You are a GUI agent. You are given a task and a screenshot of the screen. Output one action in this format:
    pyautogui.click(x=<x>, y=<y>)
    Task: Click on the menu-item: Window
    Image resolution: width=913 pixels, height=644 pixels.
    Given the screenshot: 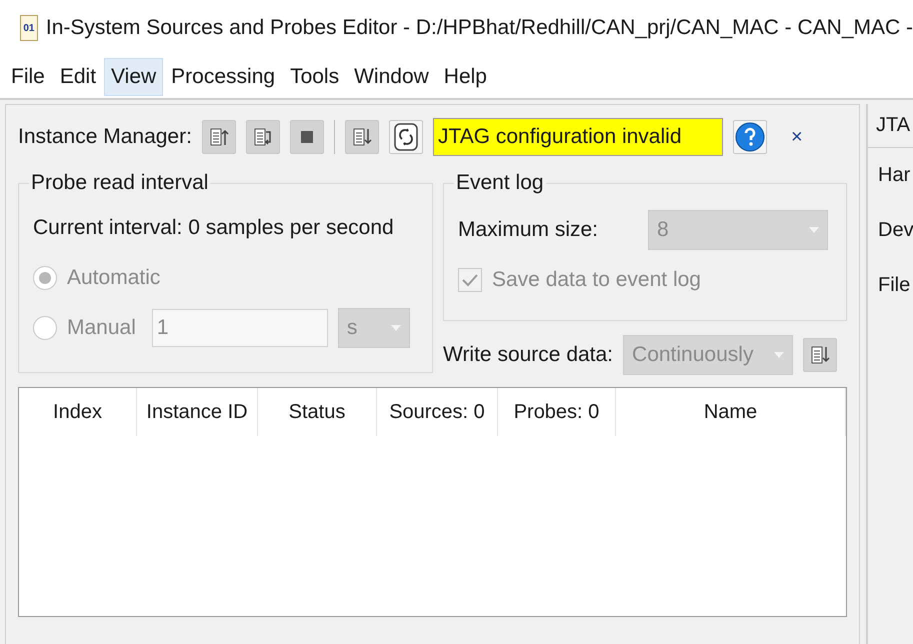 What is the action you would take?
    pyautogui.click(x=391, y=77)
    